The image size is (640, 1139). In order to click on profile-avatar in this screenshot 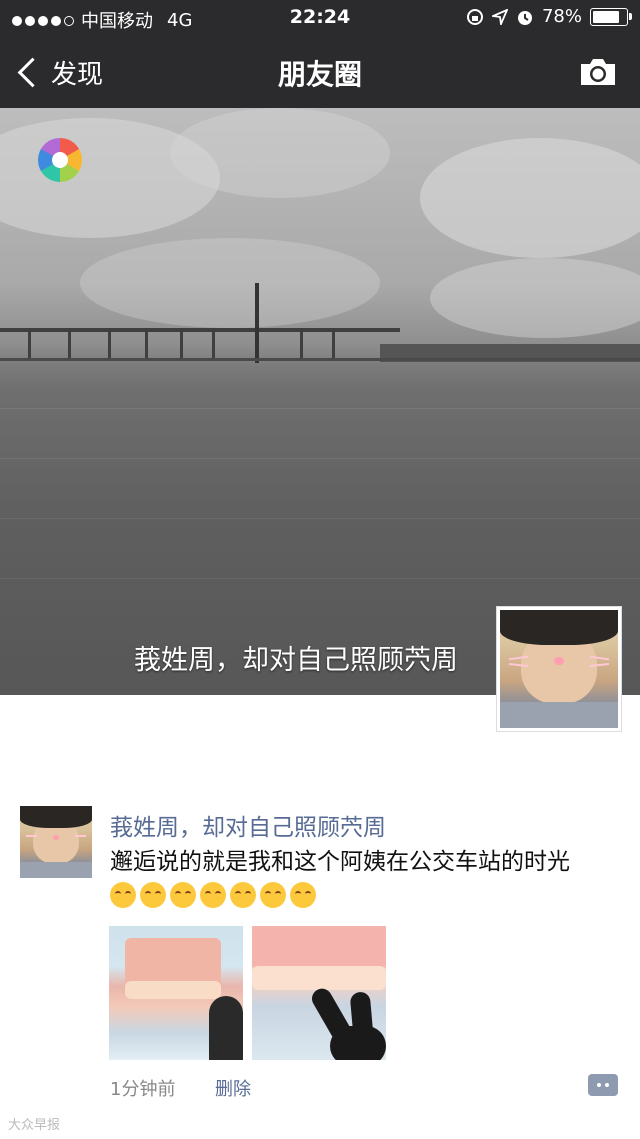, I will do `click(559, 669)`.